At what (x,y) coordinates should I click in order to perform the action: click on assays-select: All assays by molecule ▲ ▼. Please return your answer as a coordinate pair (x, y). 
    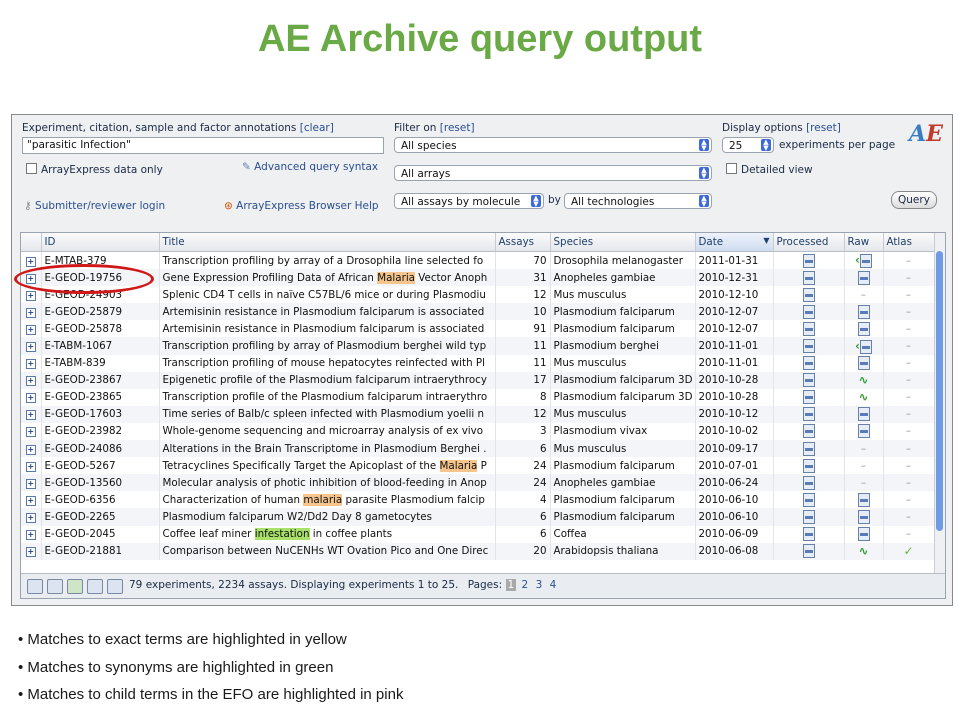
    Looking at the image, I should click on (469, 201).